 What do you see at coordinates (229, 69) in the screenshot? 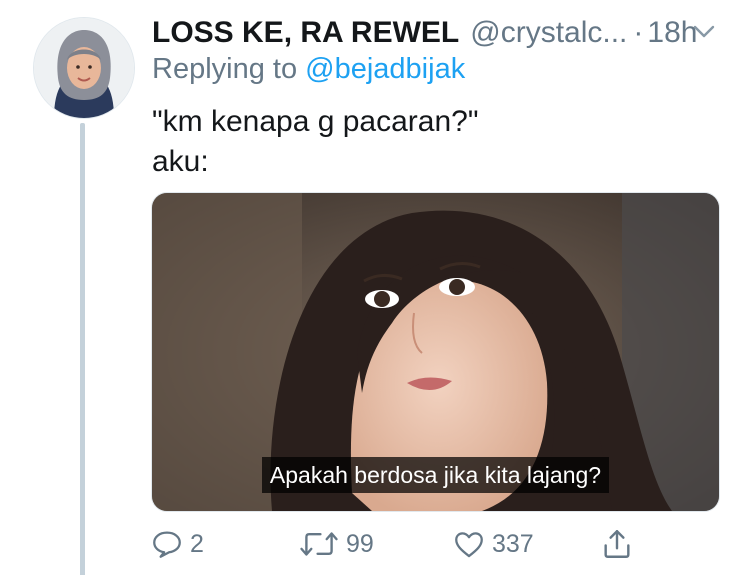
I see `replying-prefix: Replying to` at bounding box center [229, 69].